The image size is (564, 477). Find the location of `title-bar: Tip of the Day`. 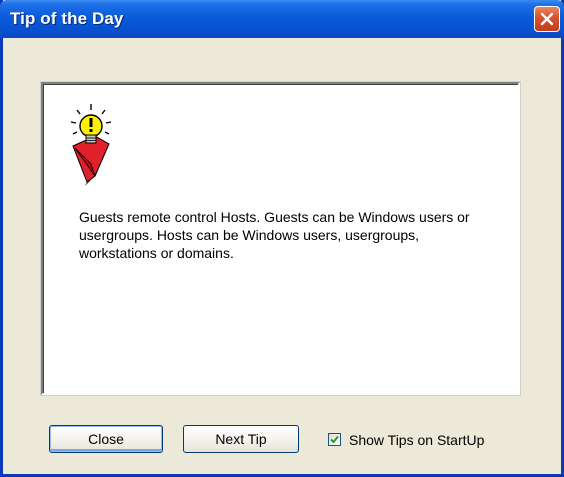

title-bar: Tip of the Day is located at coordinates (282, 19).